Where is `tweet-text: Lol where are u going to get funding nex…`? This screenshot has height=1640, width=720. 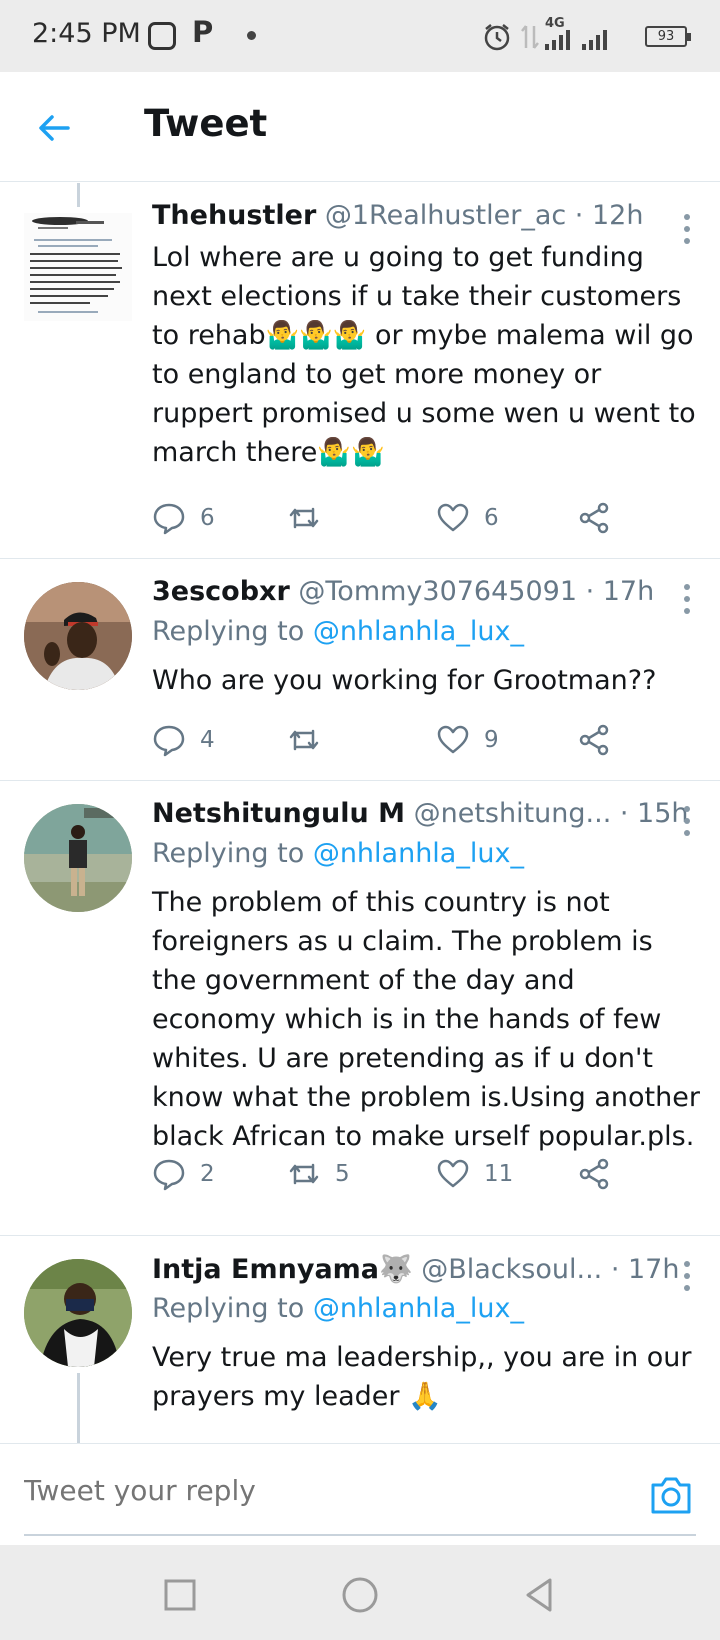 tweet-text: Lol where are u going to get funding nex… is located at coordinates (424, 355).